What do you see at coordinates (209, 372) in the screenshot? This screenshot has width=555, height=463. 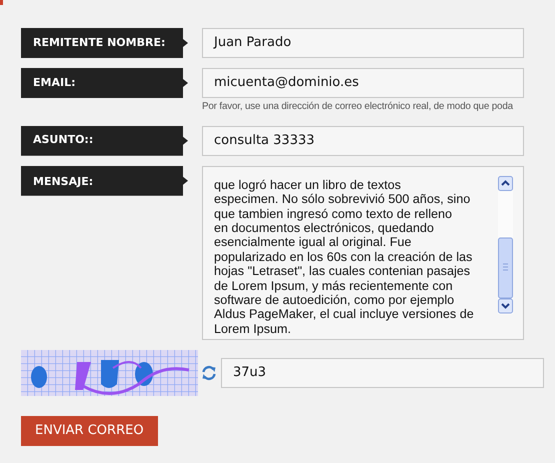 I see `refresh-icon` at bounding box center [209, 372].